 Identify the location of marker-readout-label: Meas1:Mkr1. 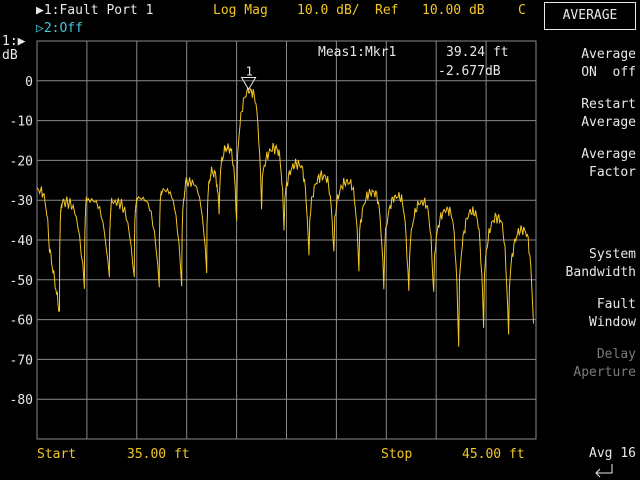
(357, 52).